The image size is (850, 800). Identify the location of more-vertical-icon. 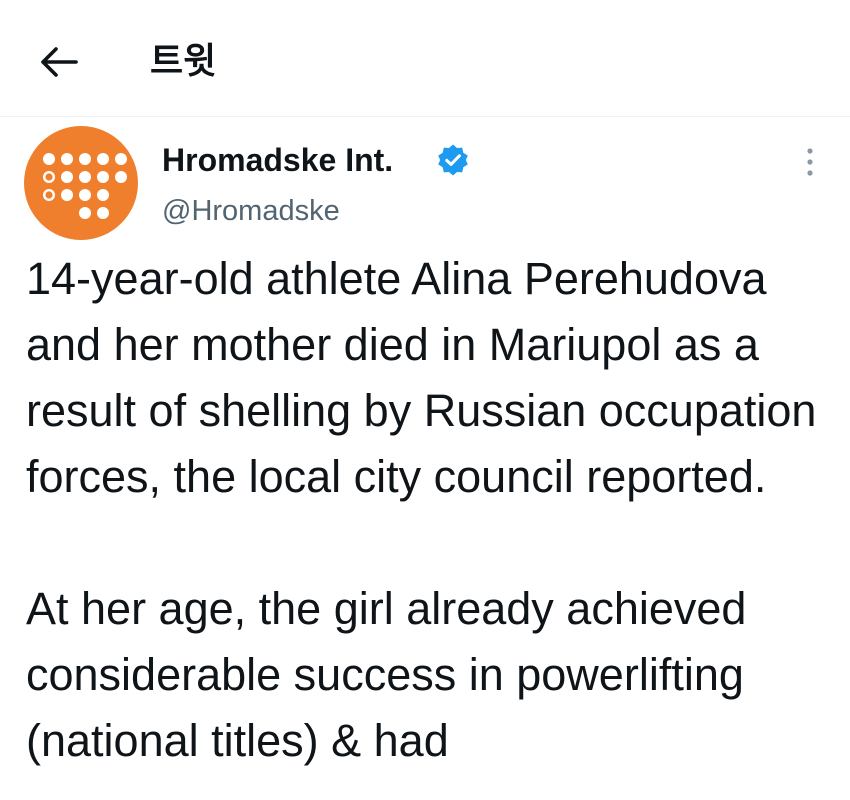
(810, 162).